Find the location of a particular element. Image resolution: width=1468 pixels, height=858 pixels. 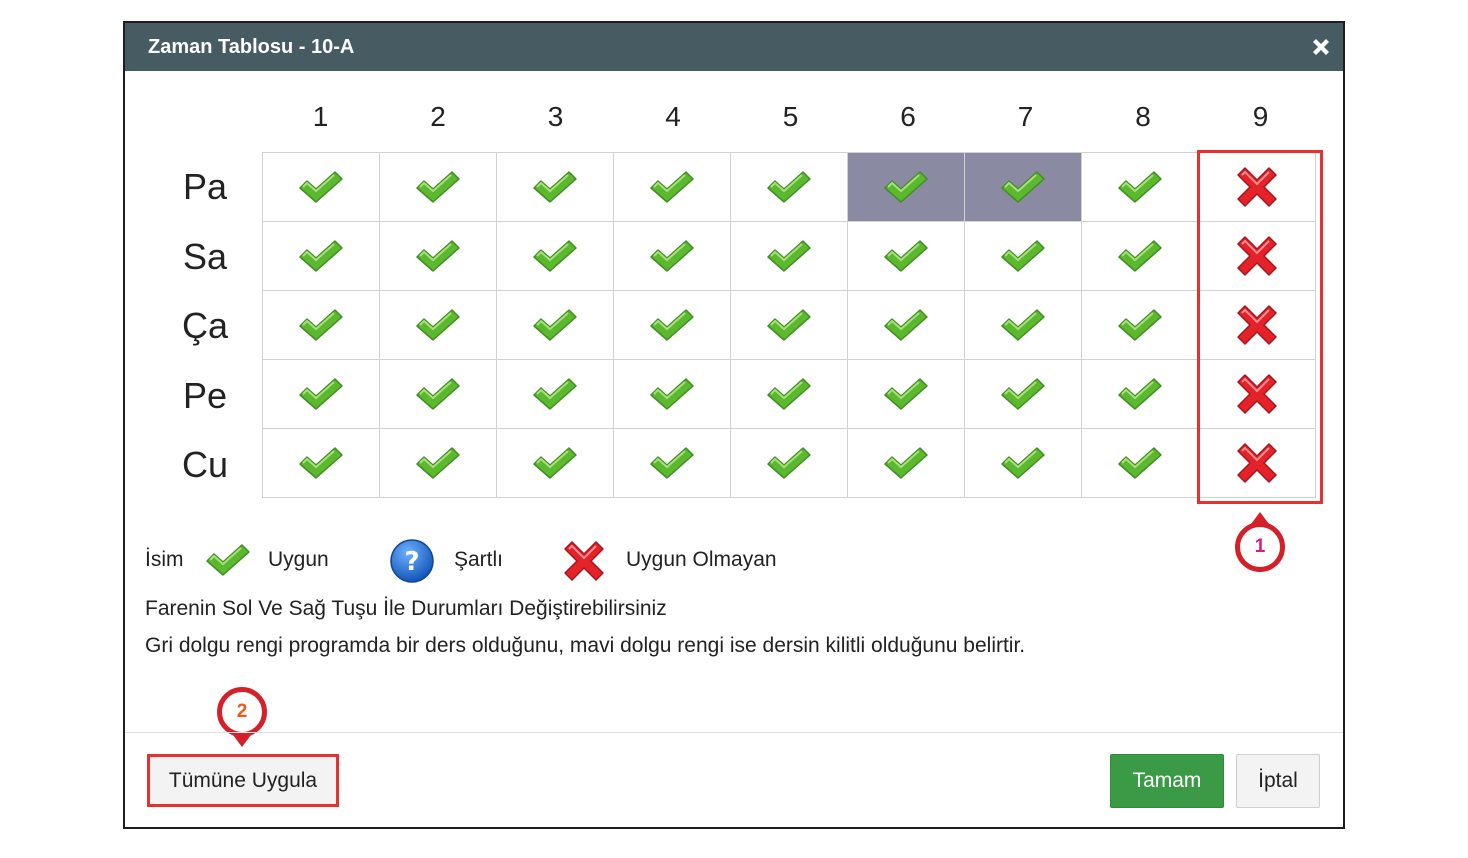

column-header: 7 is located at coordinates (1025, 116).